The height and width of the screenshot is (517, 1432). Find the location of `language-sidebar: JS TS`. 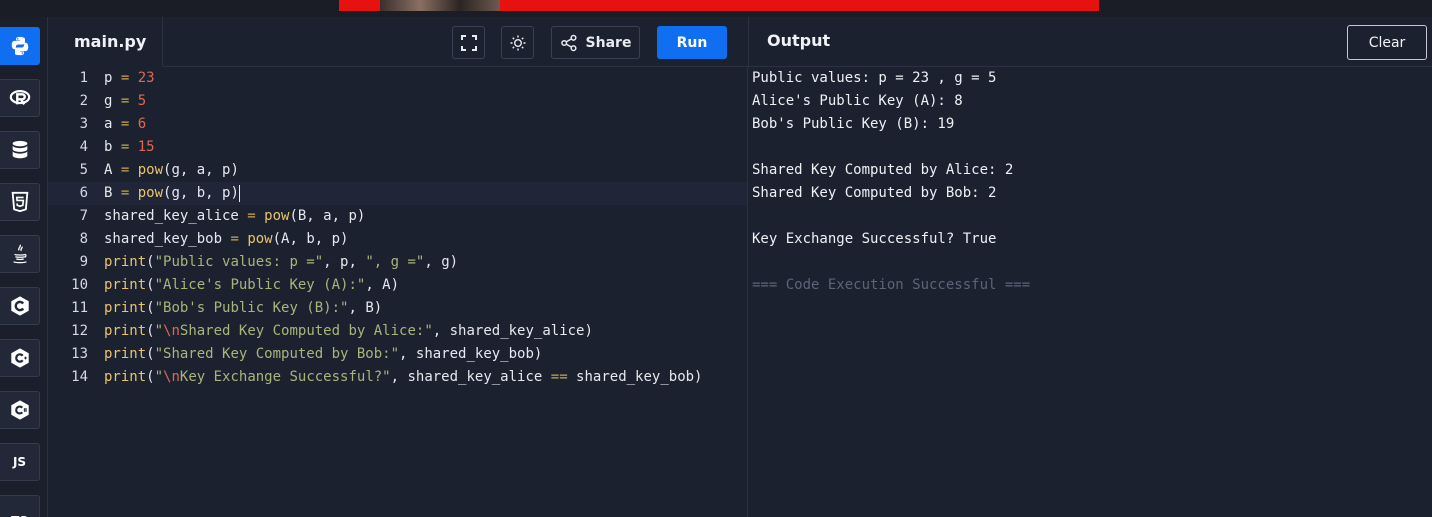

language-sidebar: JS TS is located at coordinates (24, 267).